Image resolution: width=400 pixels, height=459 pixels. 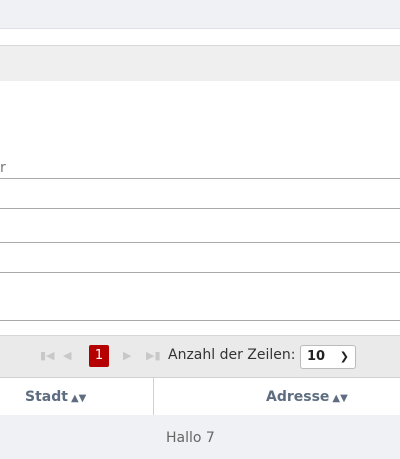 What do you see at coordinates (127, 356) in the screenshot?
I see `next-page-icon: ▶` at bounding box center [127, 356].